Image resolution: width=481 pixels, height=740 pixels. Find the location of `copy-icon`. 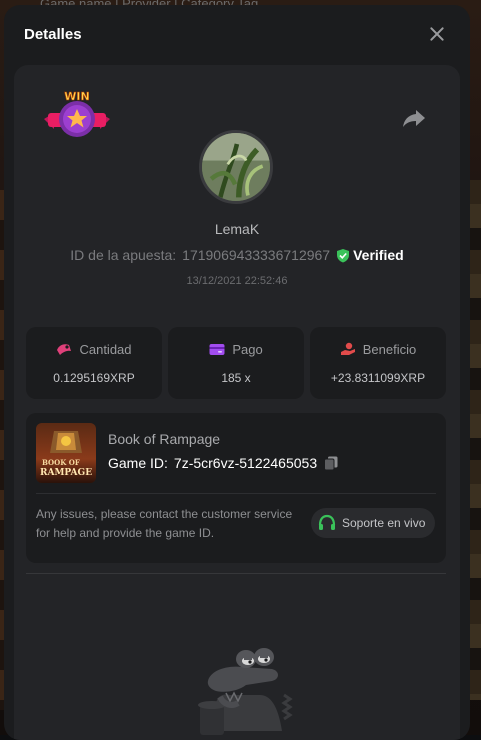

copy-icon is located at coordinates (331, 463).